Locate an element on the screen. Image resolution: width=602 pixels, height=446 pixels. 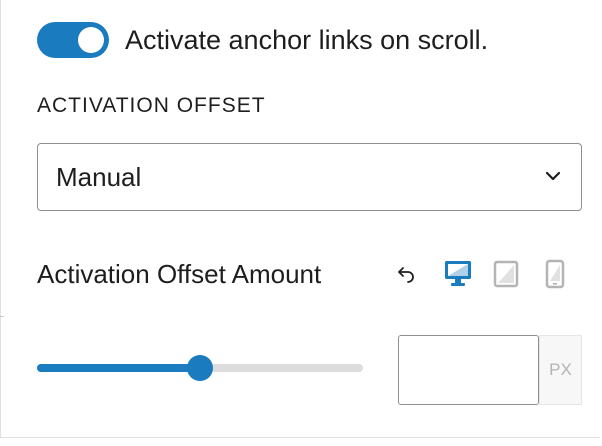
offset-amount-label: Activation Offset Amount is located at coordinates (179, 274).